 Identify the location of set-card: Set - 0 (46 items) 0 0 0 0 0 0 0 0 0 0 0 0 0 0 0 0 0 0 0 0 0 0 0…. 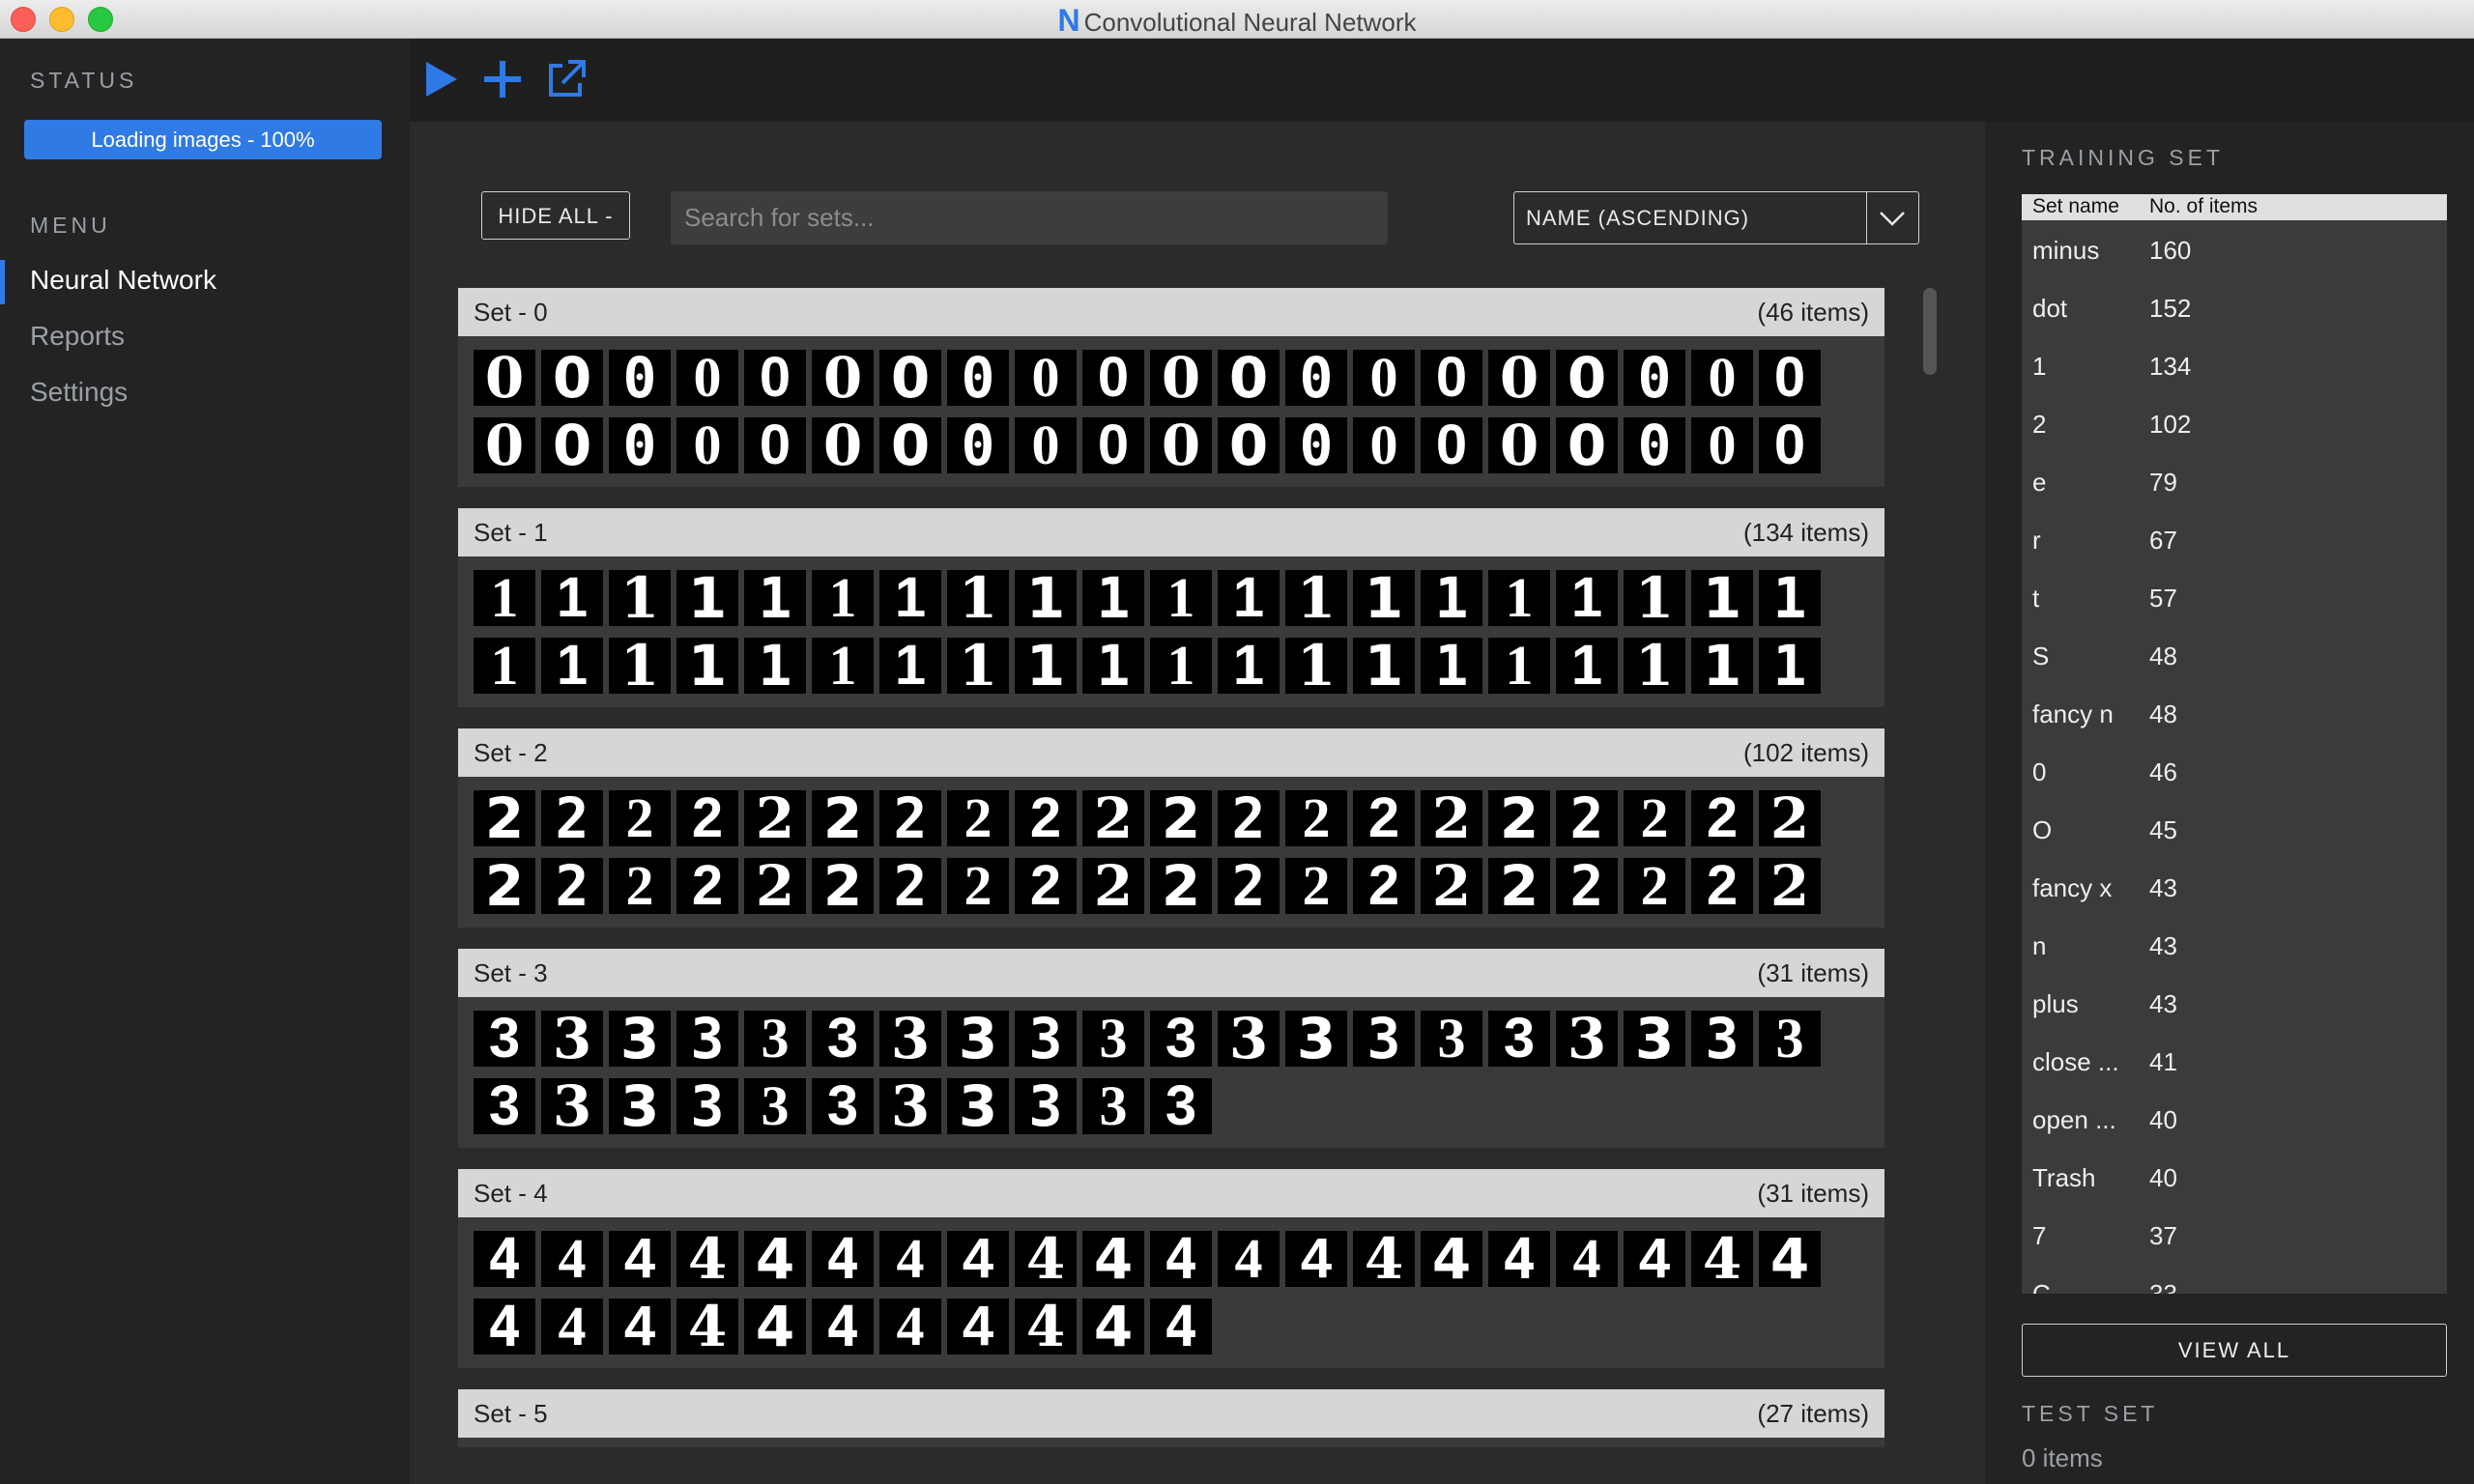
(1171, 388).